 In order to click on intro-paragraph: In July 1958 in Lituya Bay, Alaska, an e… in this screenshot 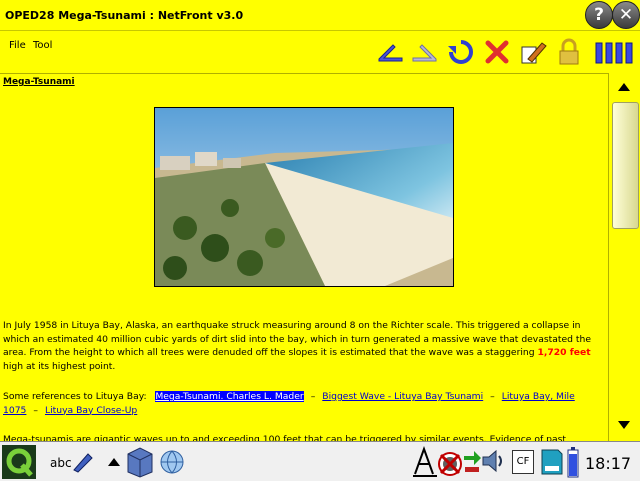, I will do `click(303, 346)`.